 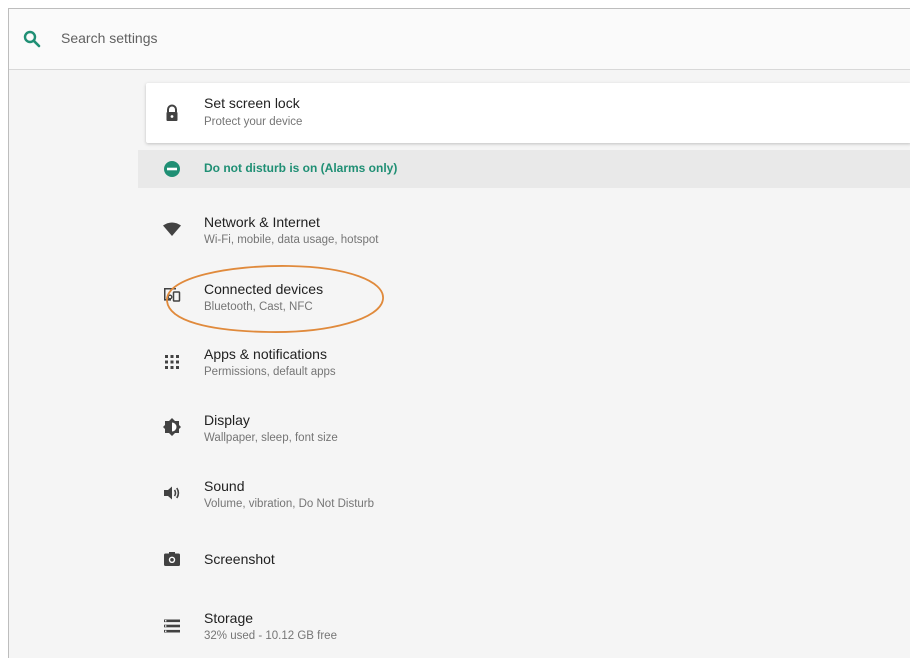 What do you see at coordinates (172, 559) in the screenshot?
I see `camera-icon` at bounding box center [172, 559].